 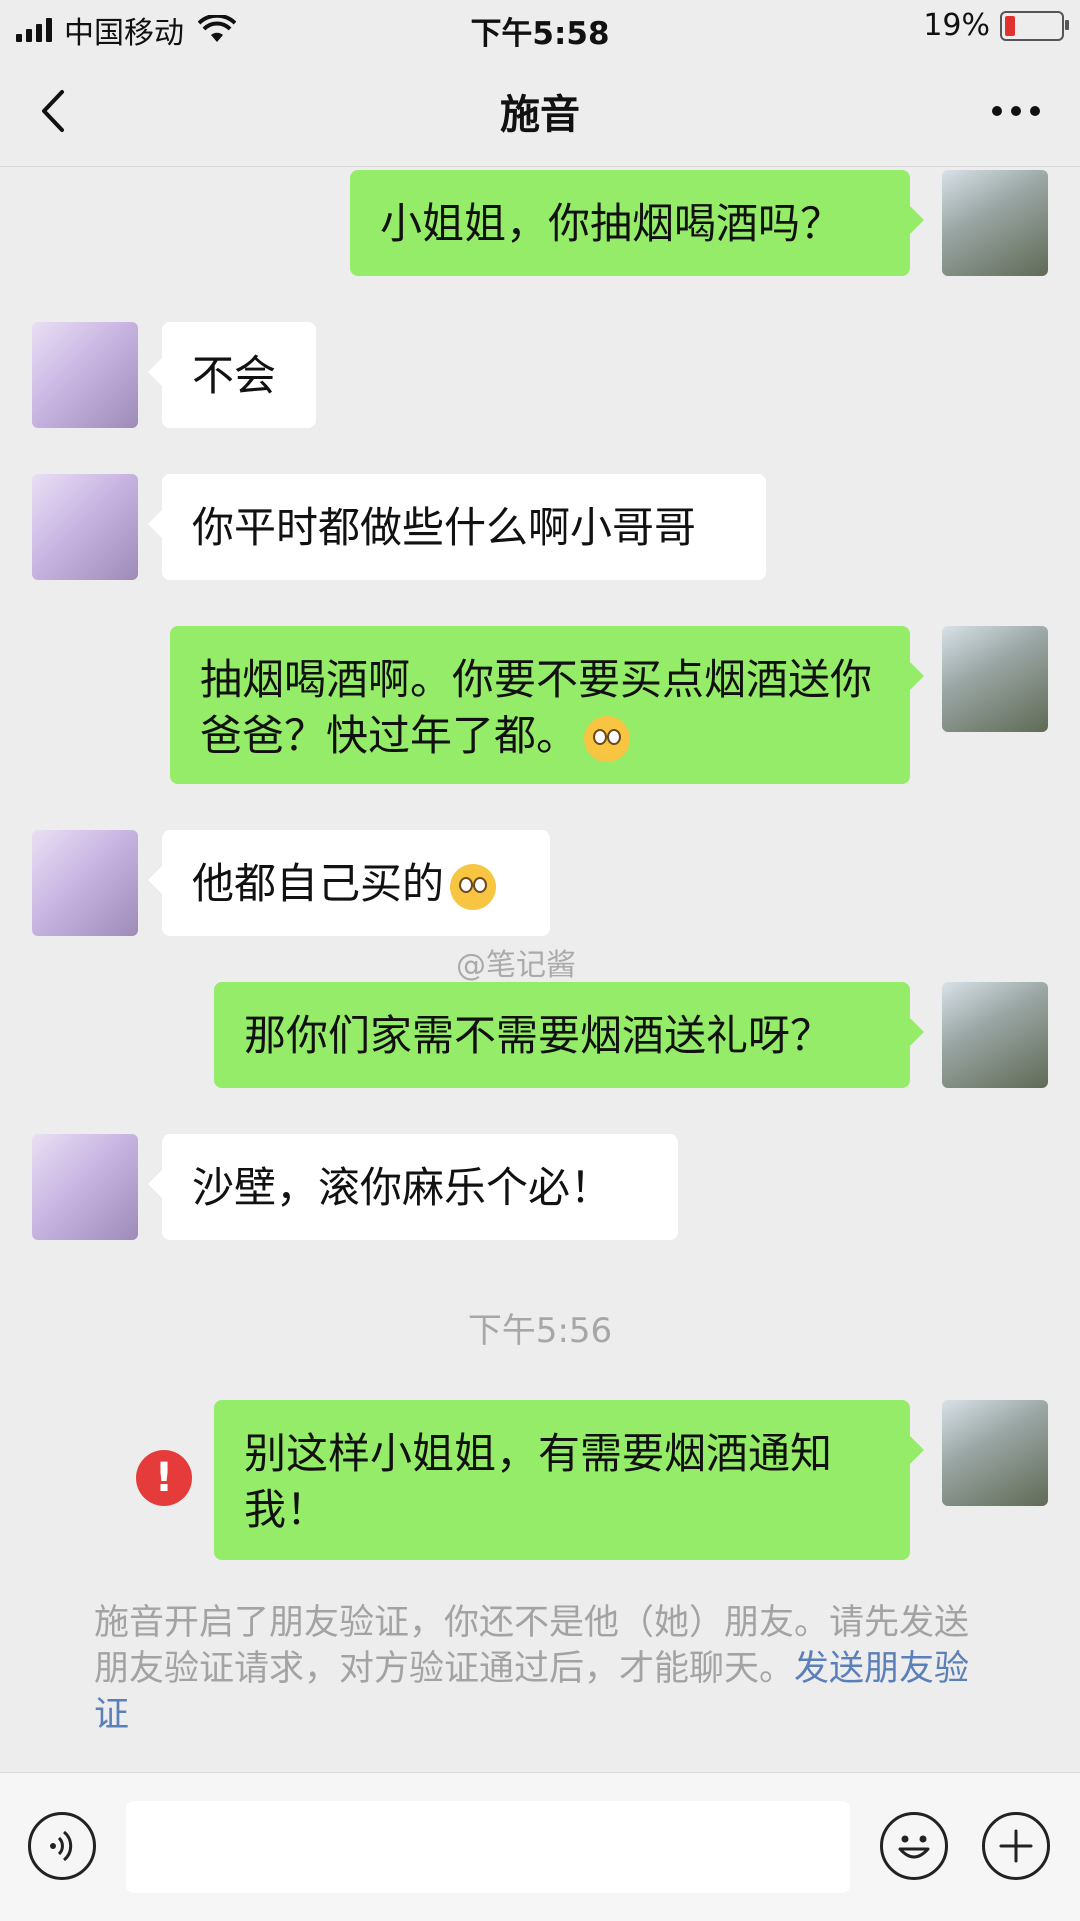 I want to click on chat-header: 施音, so click(x=540, y=111).